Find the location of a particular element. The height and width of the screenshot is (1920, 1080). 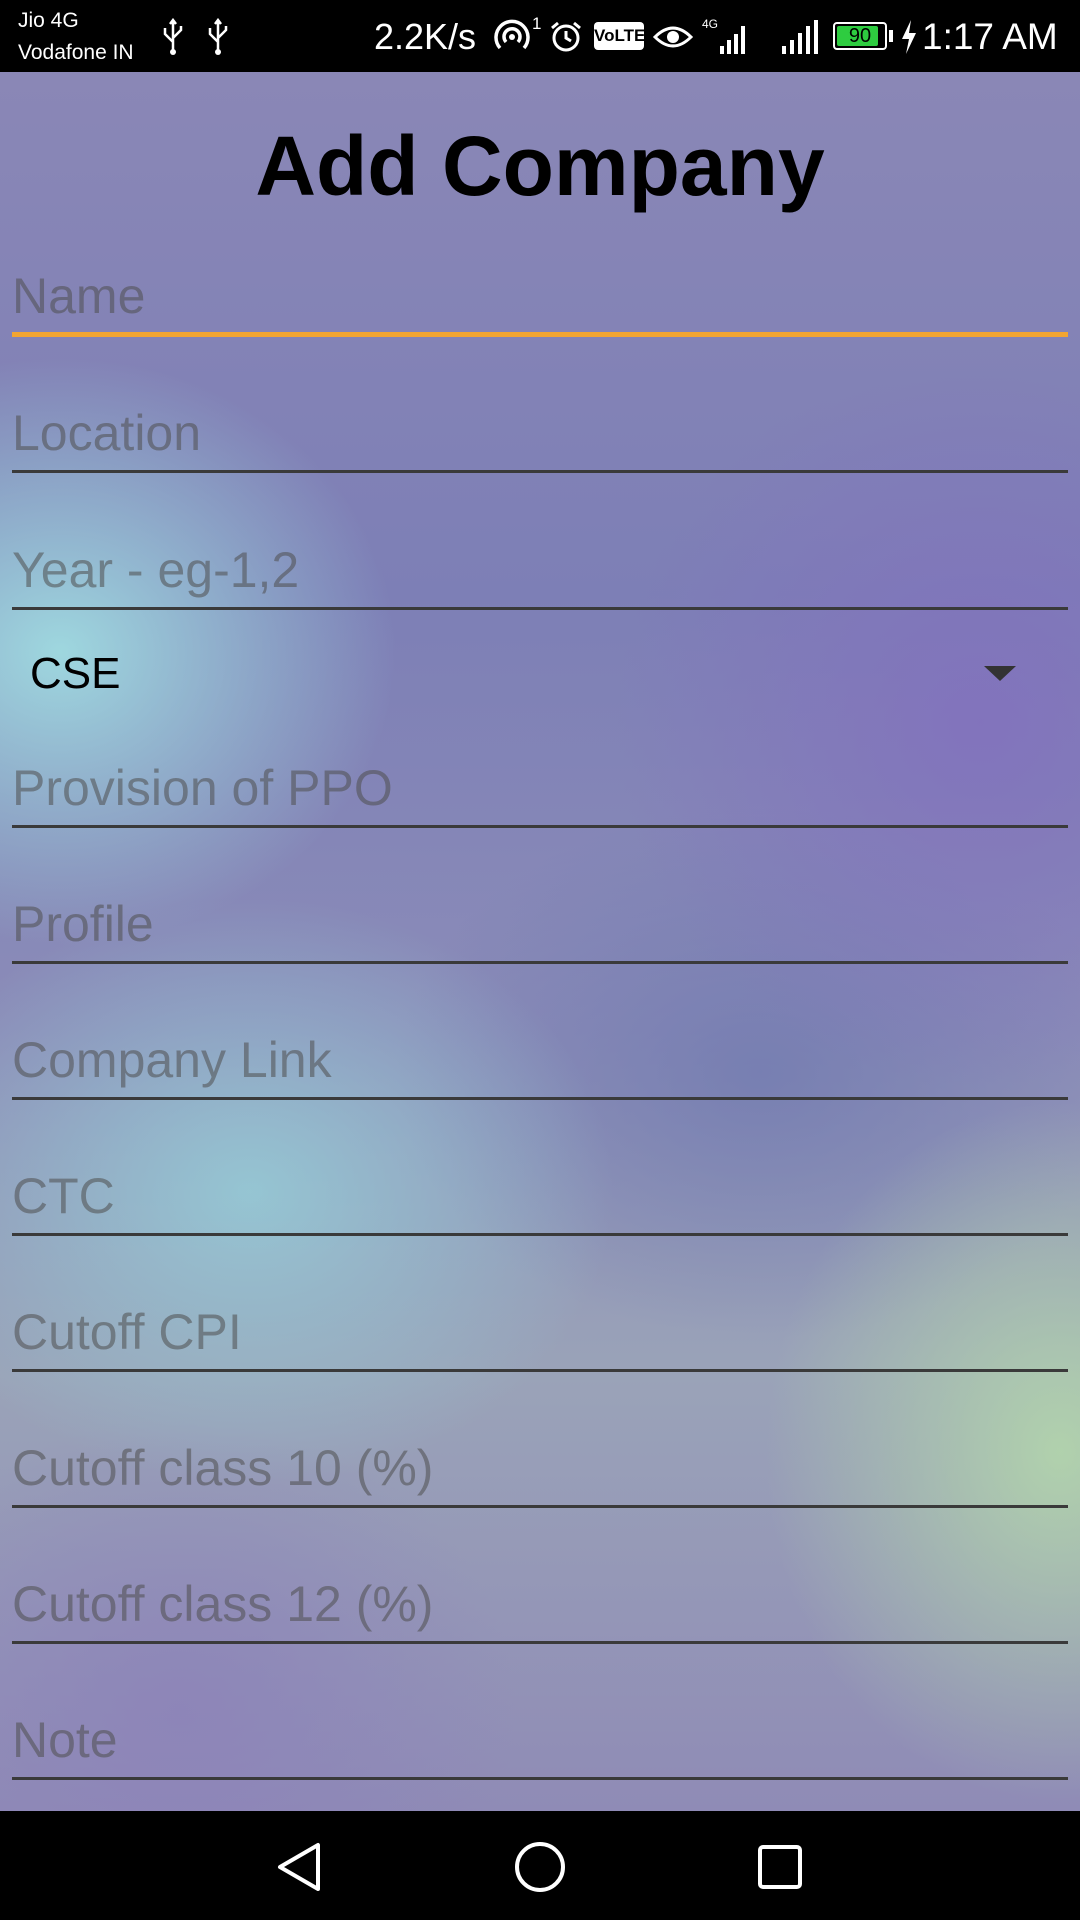

profile-input is located at coordinates (540, 925).